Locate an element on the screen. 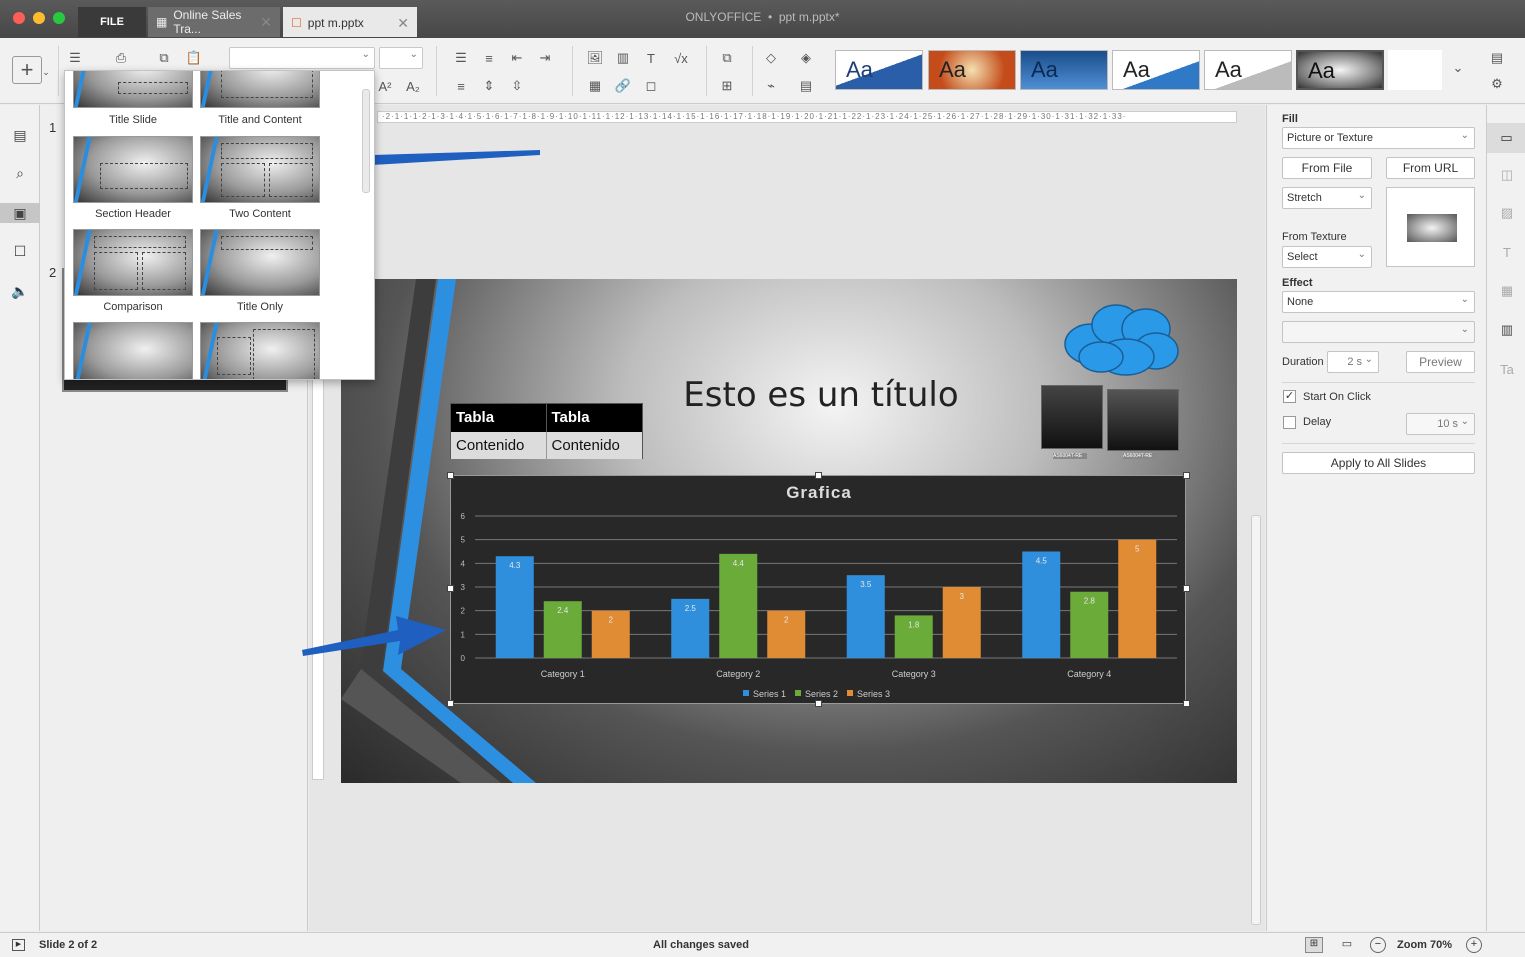 This screenshot has height=957, width=1525. textart-settings-icon: Ta is located at coordinates (1507, 369).